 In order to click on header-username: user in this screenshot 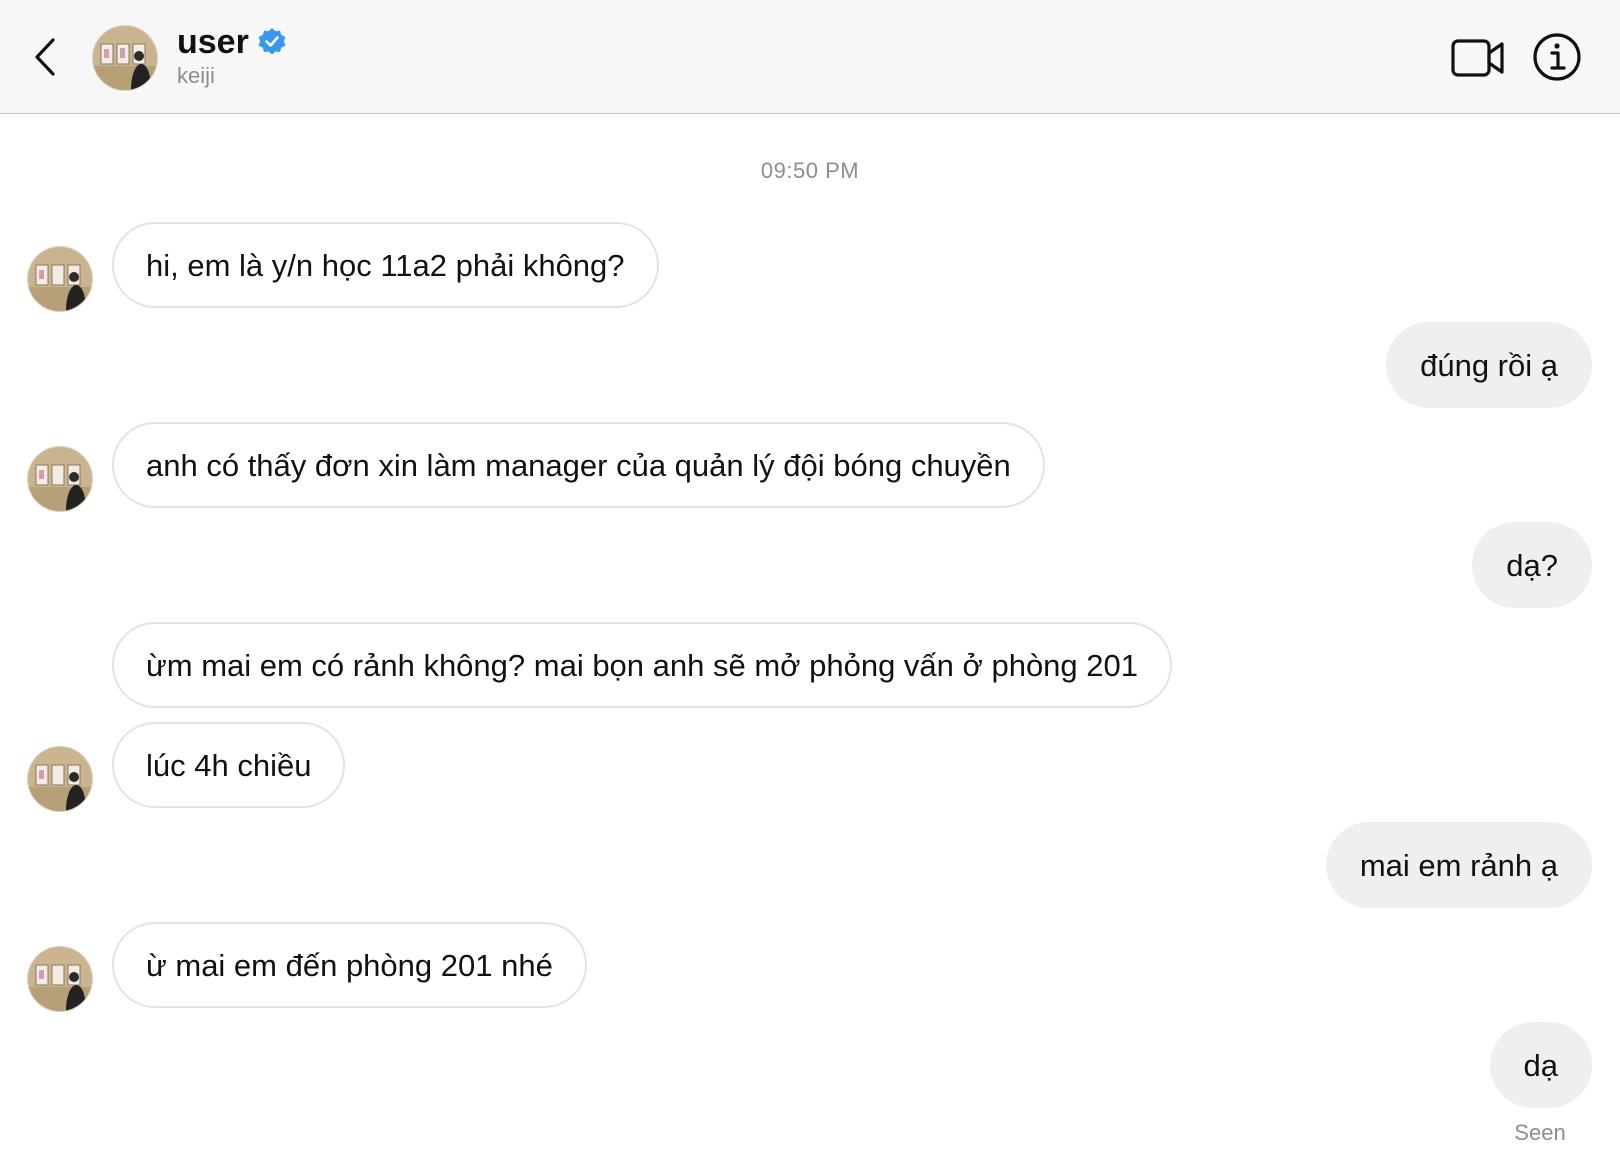, I will do `click(232, 42)`.